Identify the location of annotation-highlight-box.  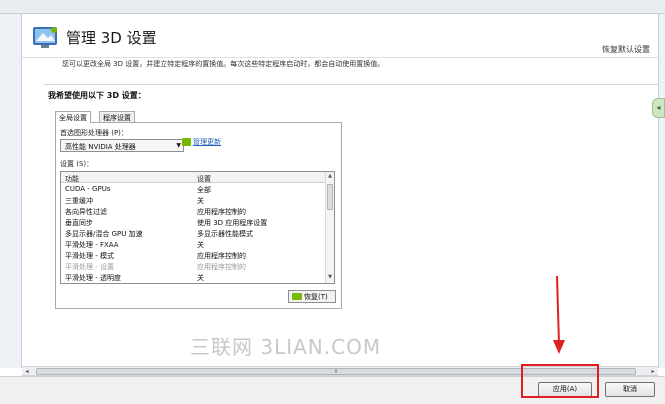
(560, 381).